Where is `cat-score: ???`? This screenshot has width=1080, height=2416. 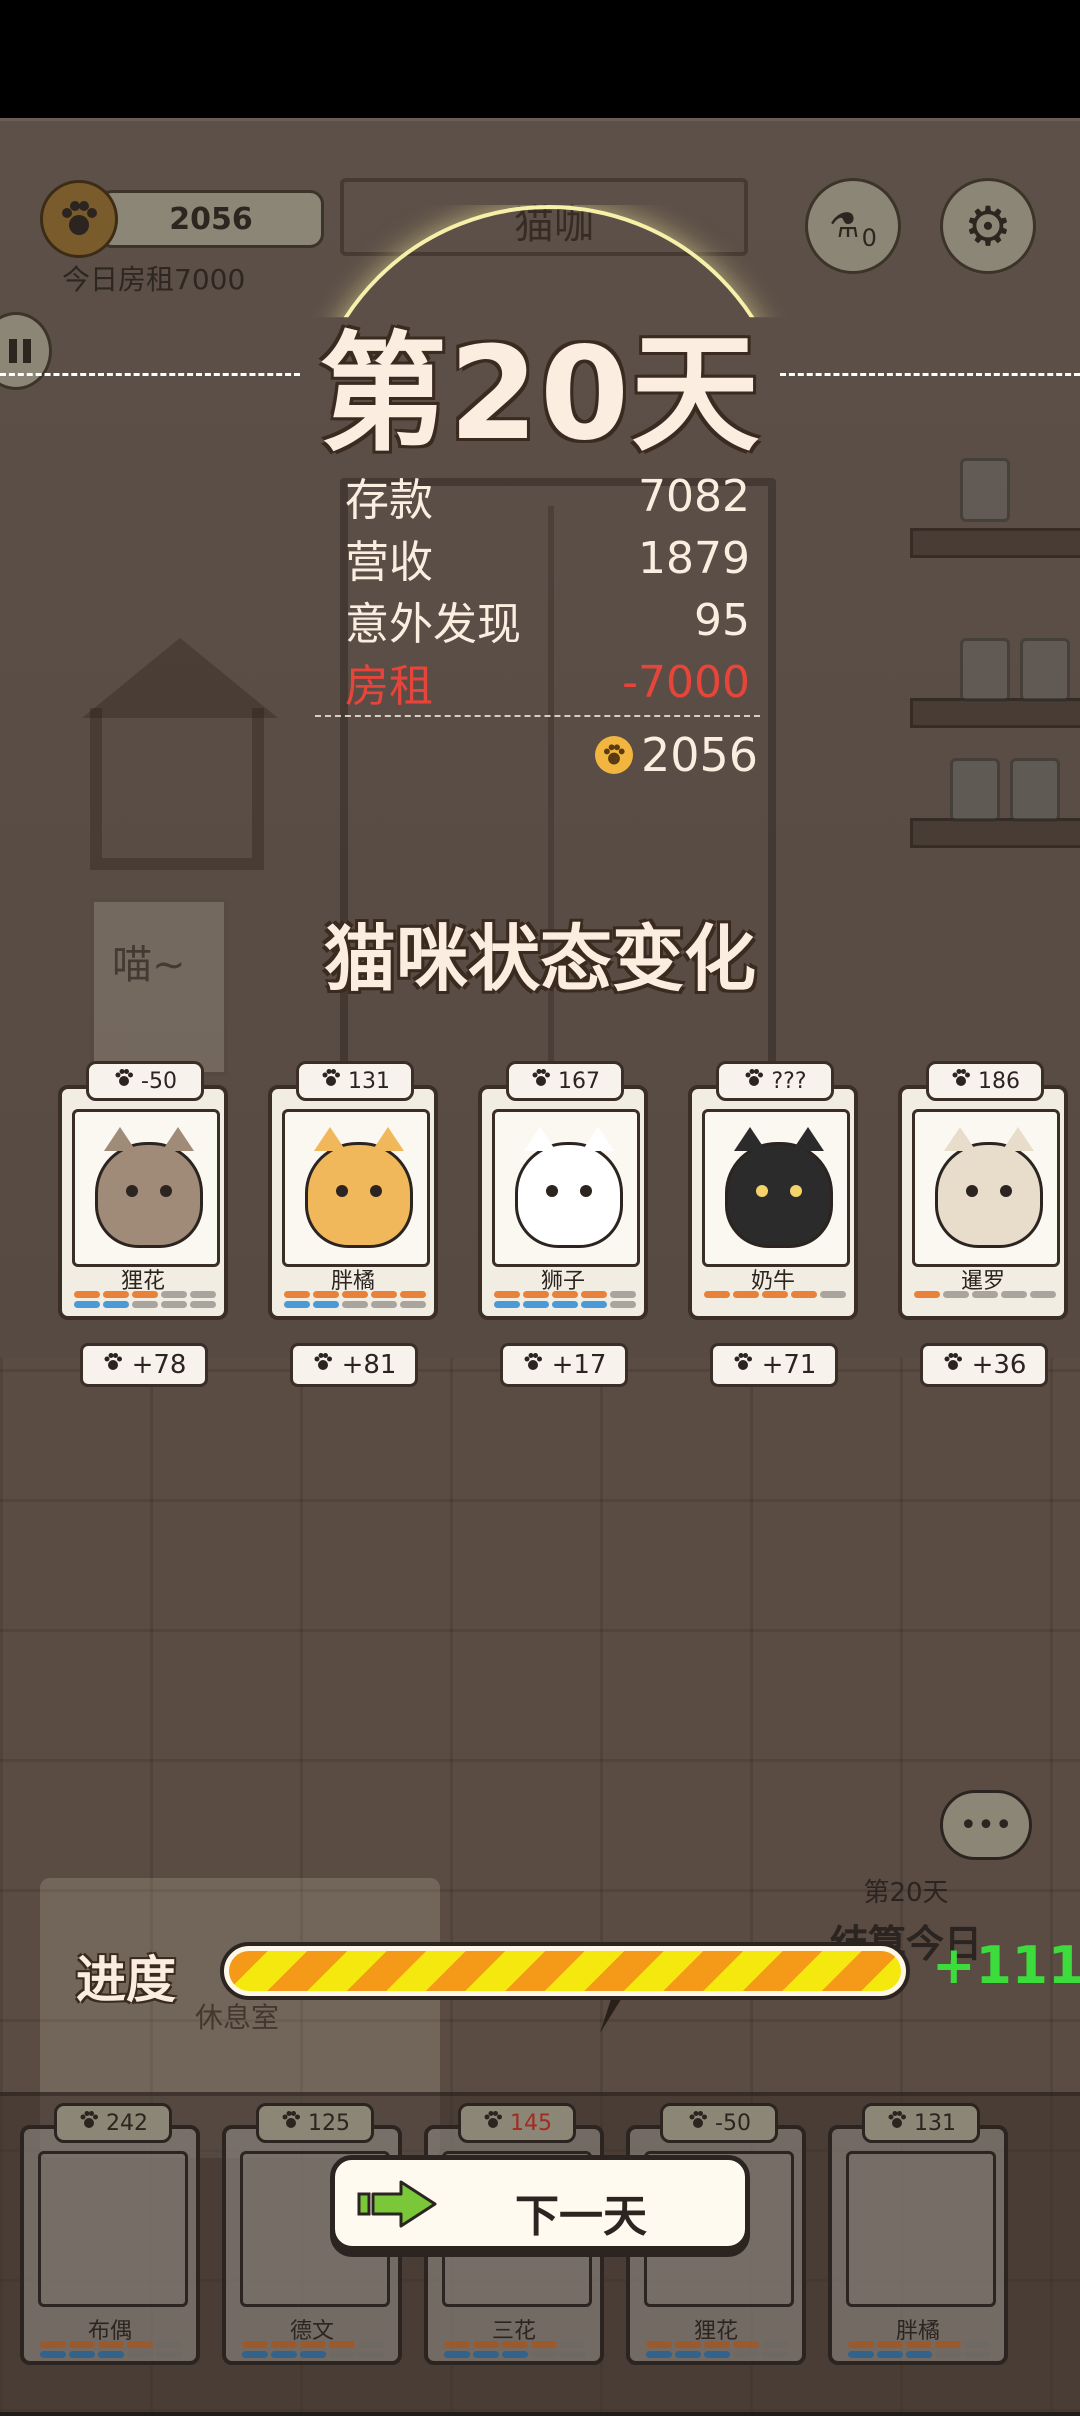
cat-score: ??? is located at coordinates (789, 1081).